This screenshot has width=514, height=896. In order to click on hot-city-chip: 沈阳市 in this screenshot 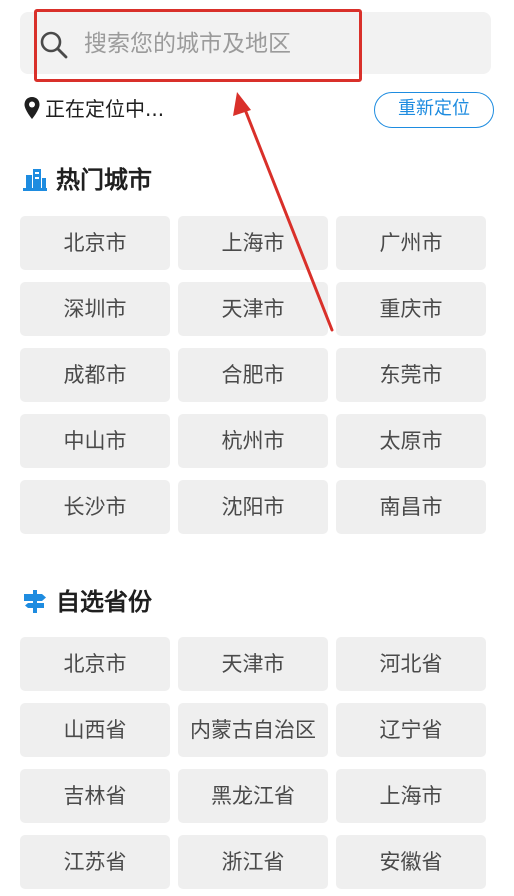, I will do `click(253, 507)`.